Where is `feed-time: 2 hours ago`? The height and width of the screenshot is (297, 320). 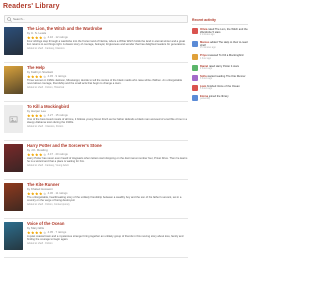
feed-time: 2 hours ago is located at coordinates (206, 68).